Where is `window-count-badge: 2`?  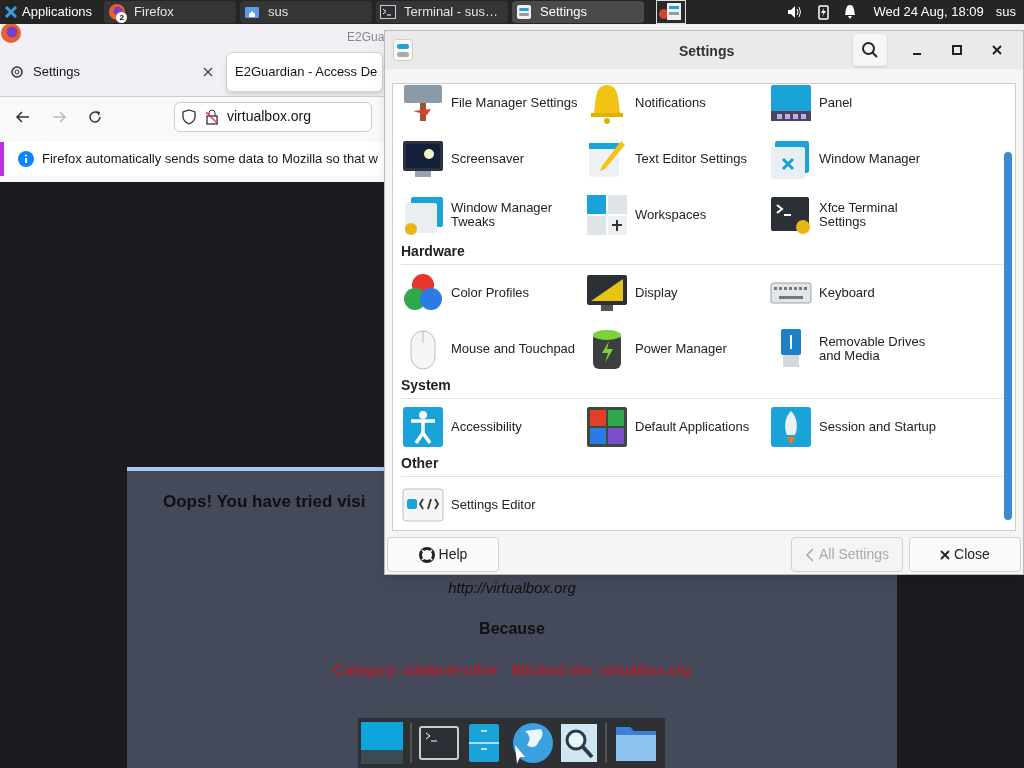 window-count-badge: 2 is located at coordinates (122, 17).